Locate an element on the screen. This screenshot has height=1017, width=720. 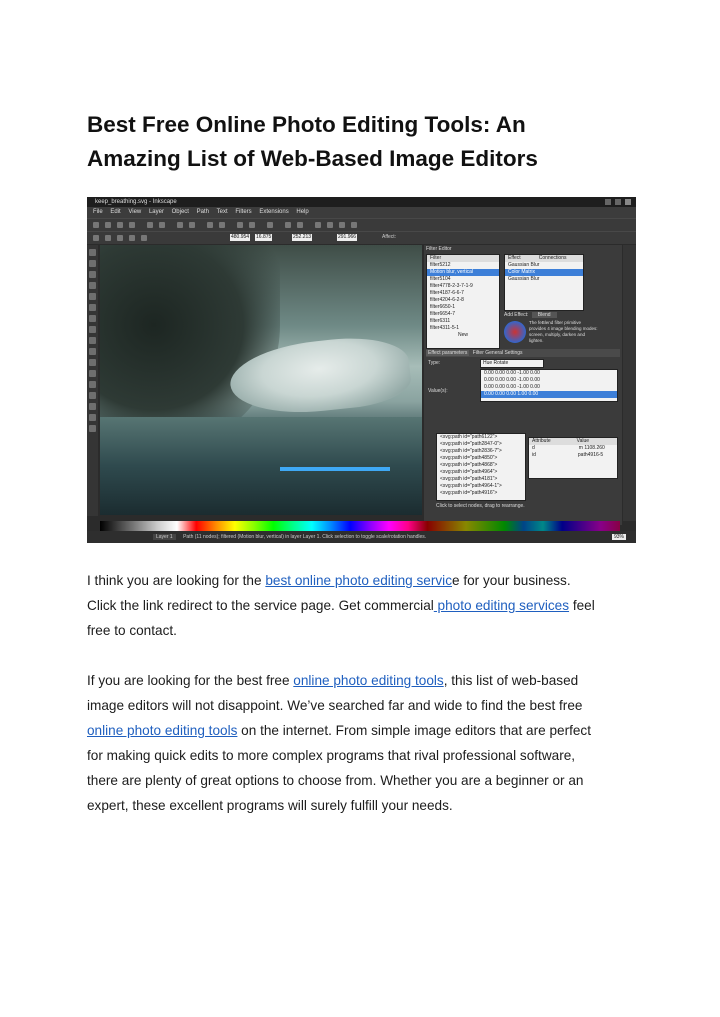
xml-node: <svg:path id="path4964"> is located at coordinates (481, 472).